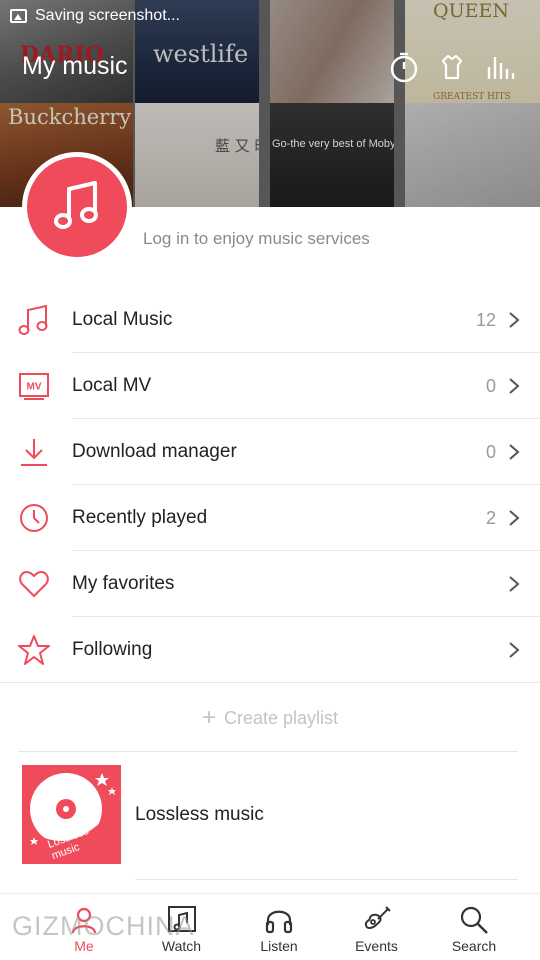  I want to click on menu-item-recently-played: Recently played 2, so click(270, 518).